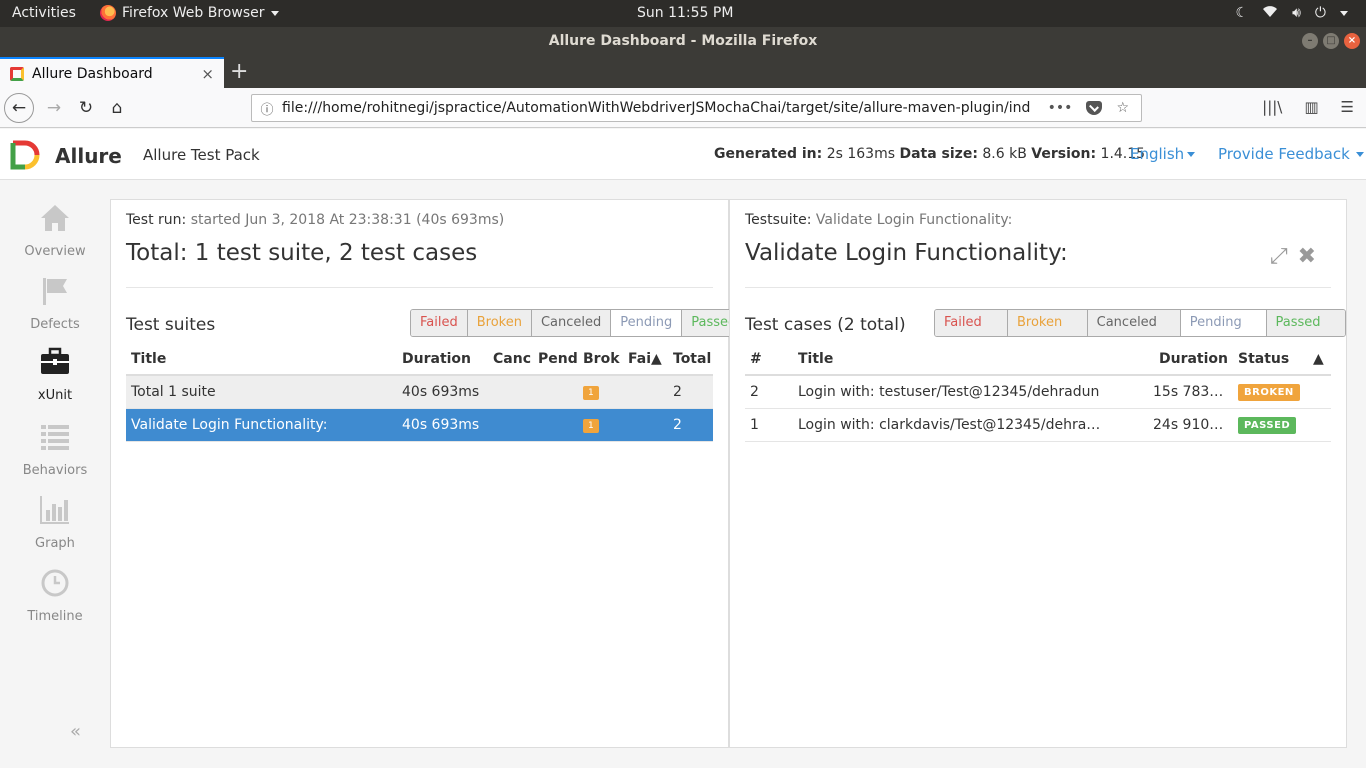 This screenshot has width=1366, height=768. What do you see at coordinates (769, 425) in the screenshot?
I see `cell-number: 1` at bounding box center [769, 425].